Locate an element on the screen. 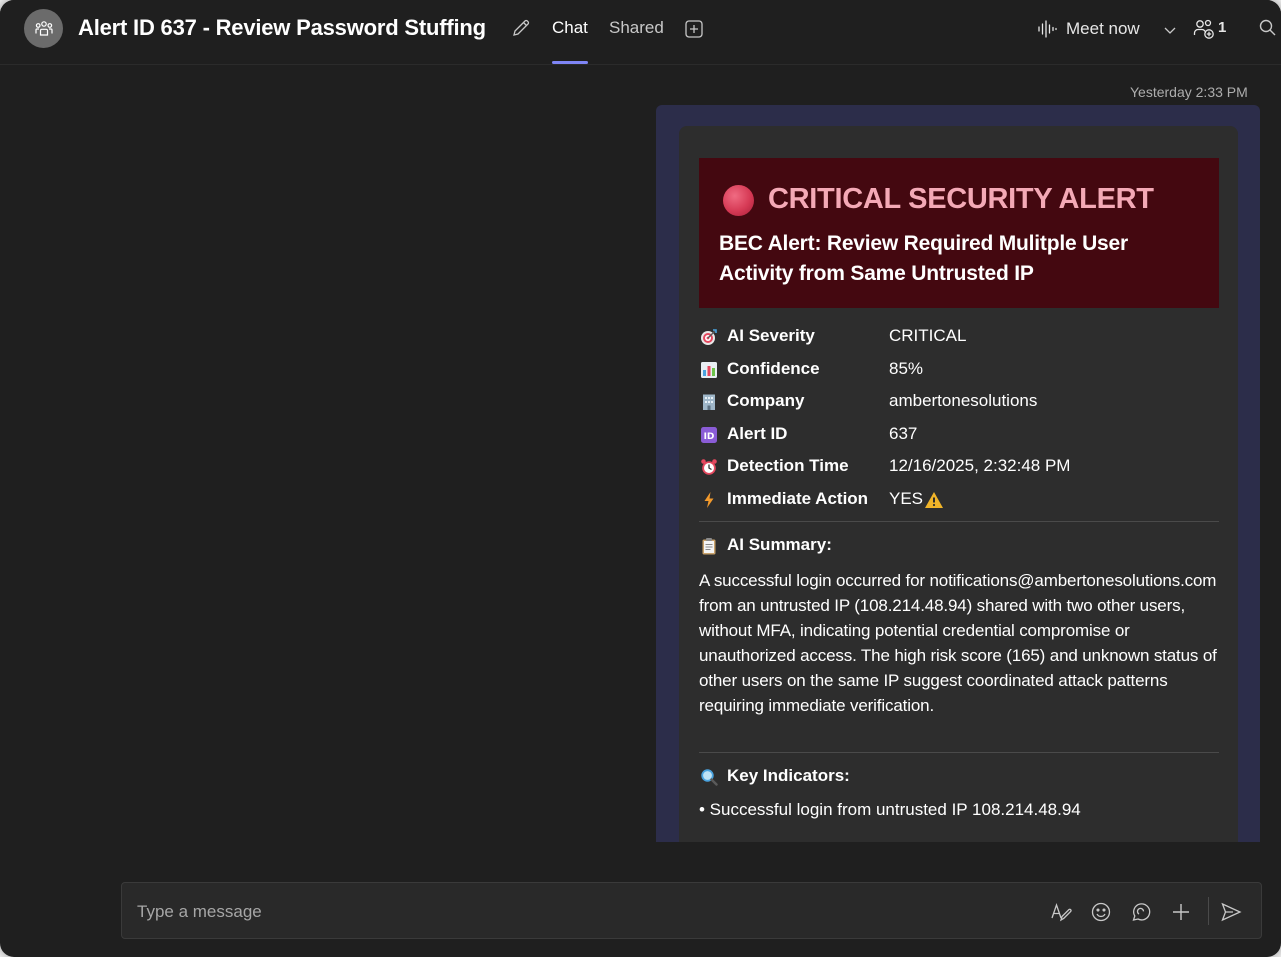 The width and height of the screenshot is (1281, 957). alert-heading: CRITICAL SECURITY ALERT is located at coordinates (961, 199).